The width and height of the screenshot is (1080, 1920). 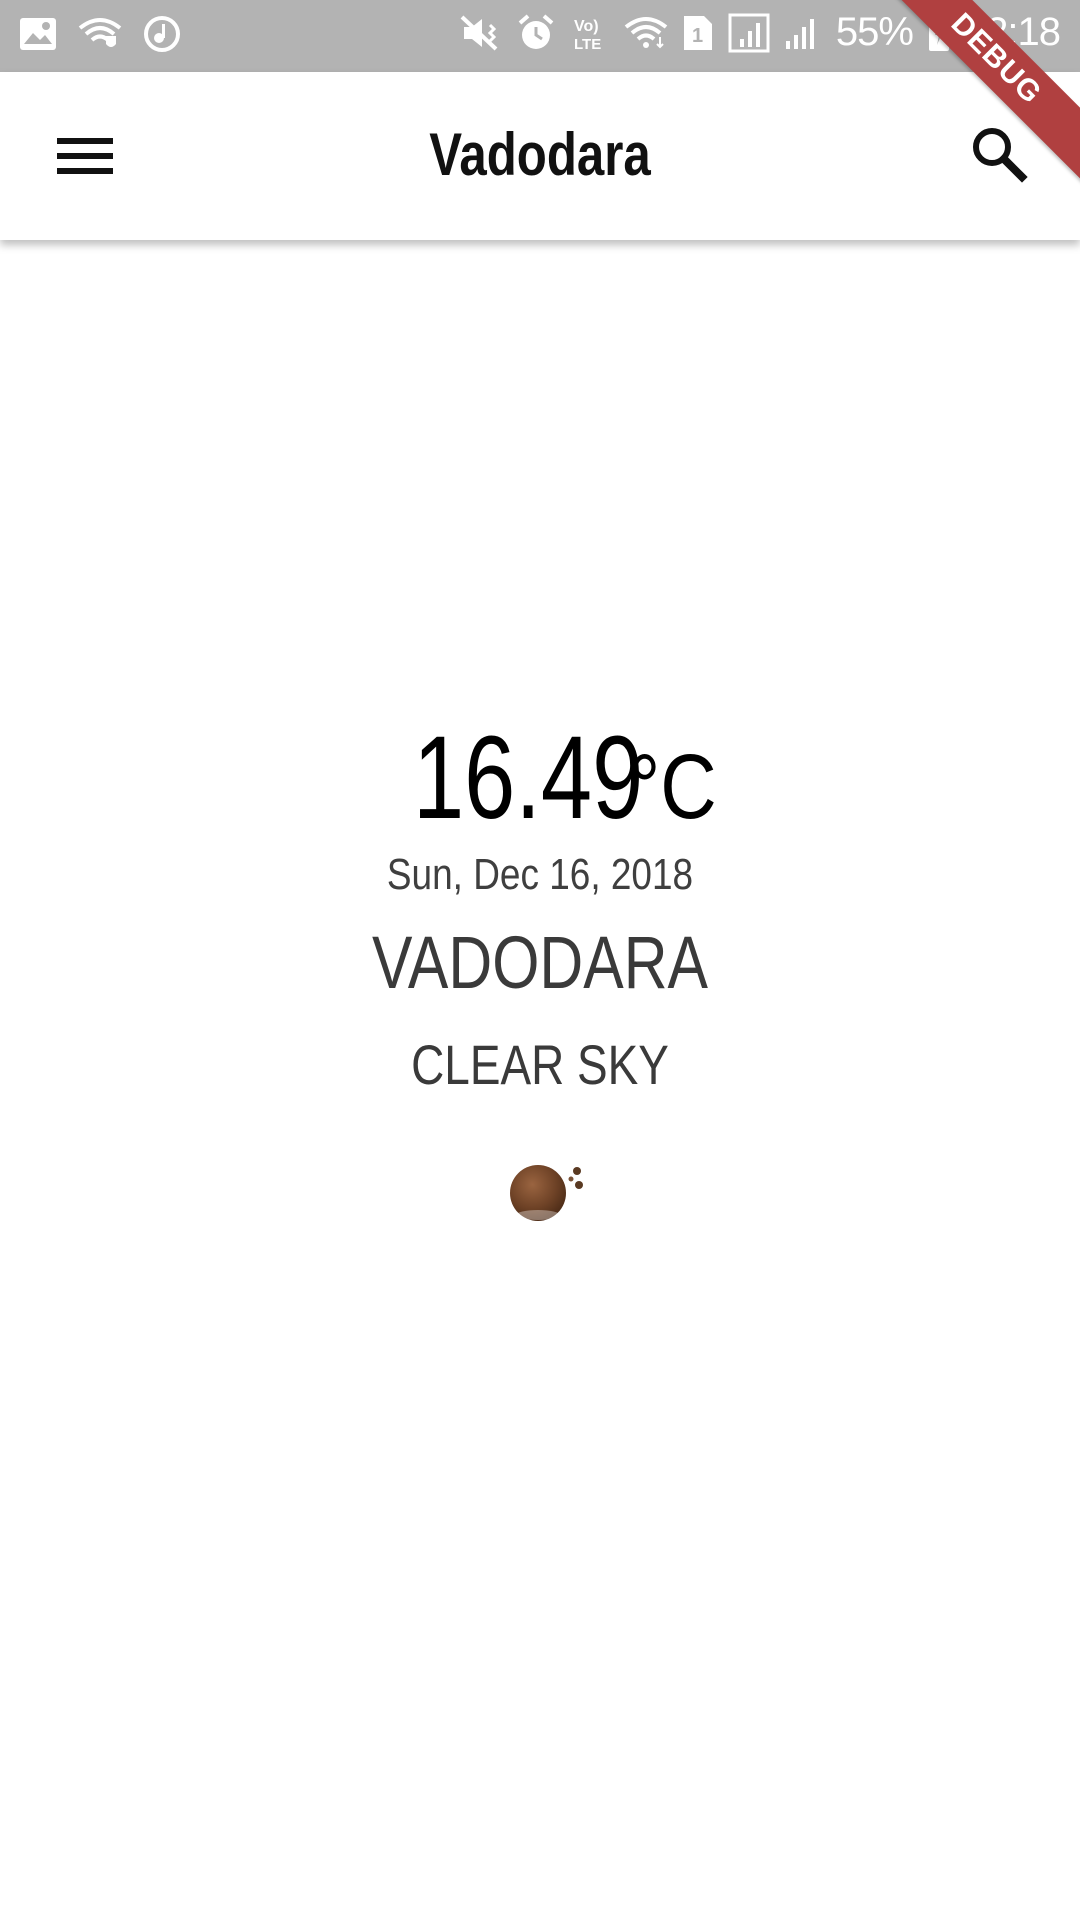 I want to click on gallery-icon, so click(x=38, y=34).